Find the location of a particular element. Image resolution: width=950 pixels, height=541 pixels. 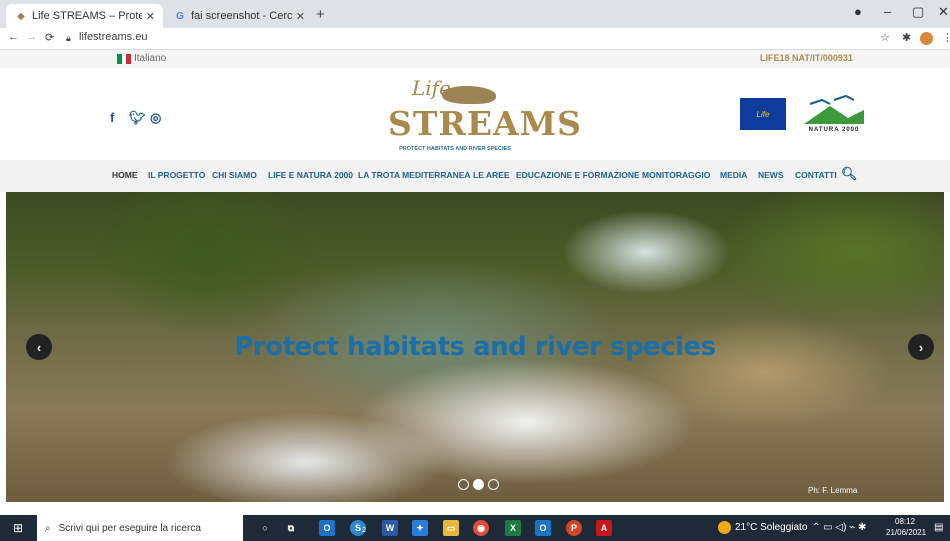

dropbox-icon: ✦ is located at coordinates (420, 528).